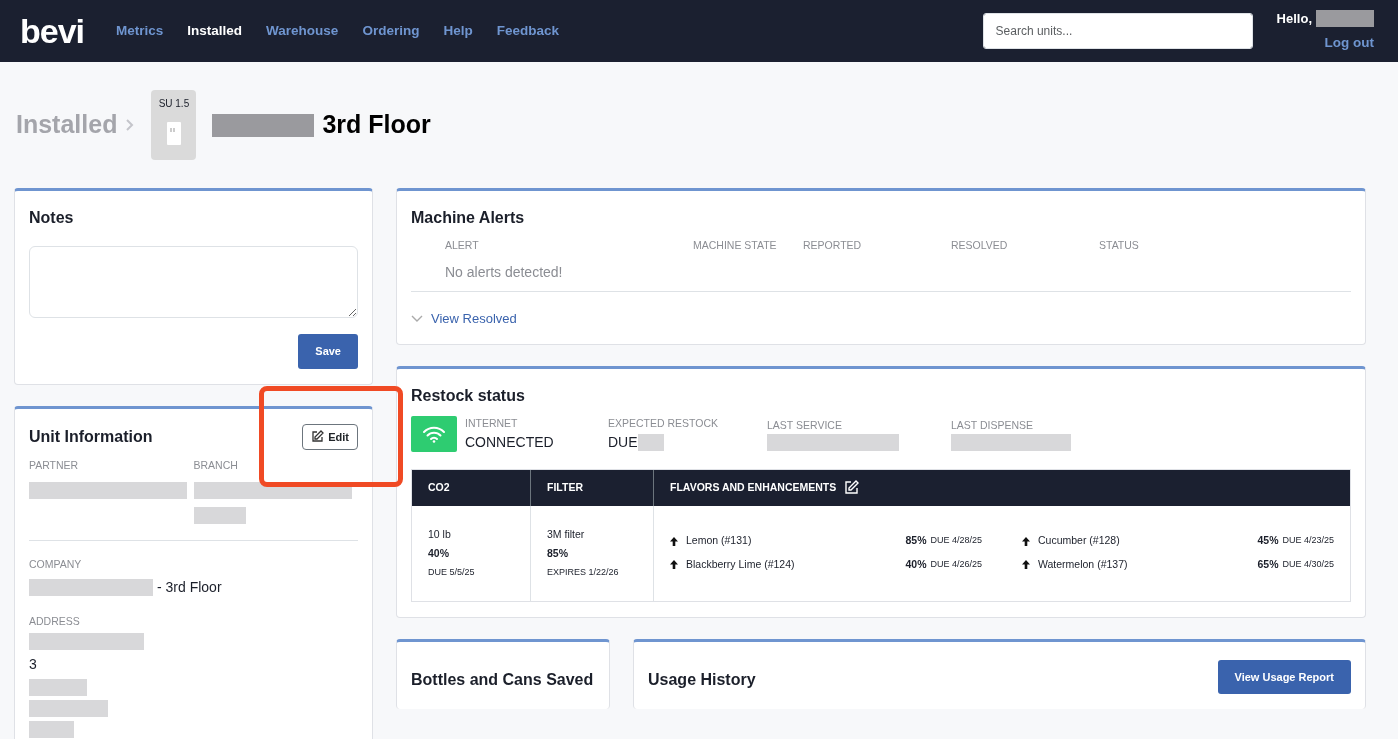  Describe the element at coordinates (52, 218) in the screenshot. I see `card-title: Notes` at that location.